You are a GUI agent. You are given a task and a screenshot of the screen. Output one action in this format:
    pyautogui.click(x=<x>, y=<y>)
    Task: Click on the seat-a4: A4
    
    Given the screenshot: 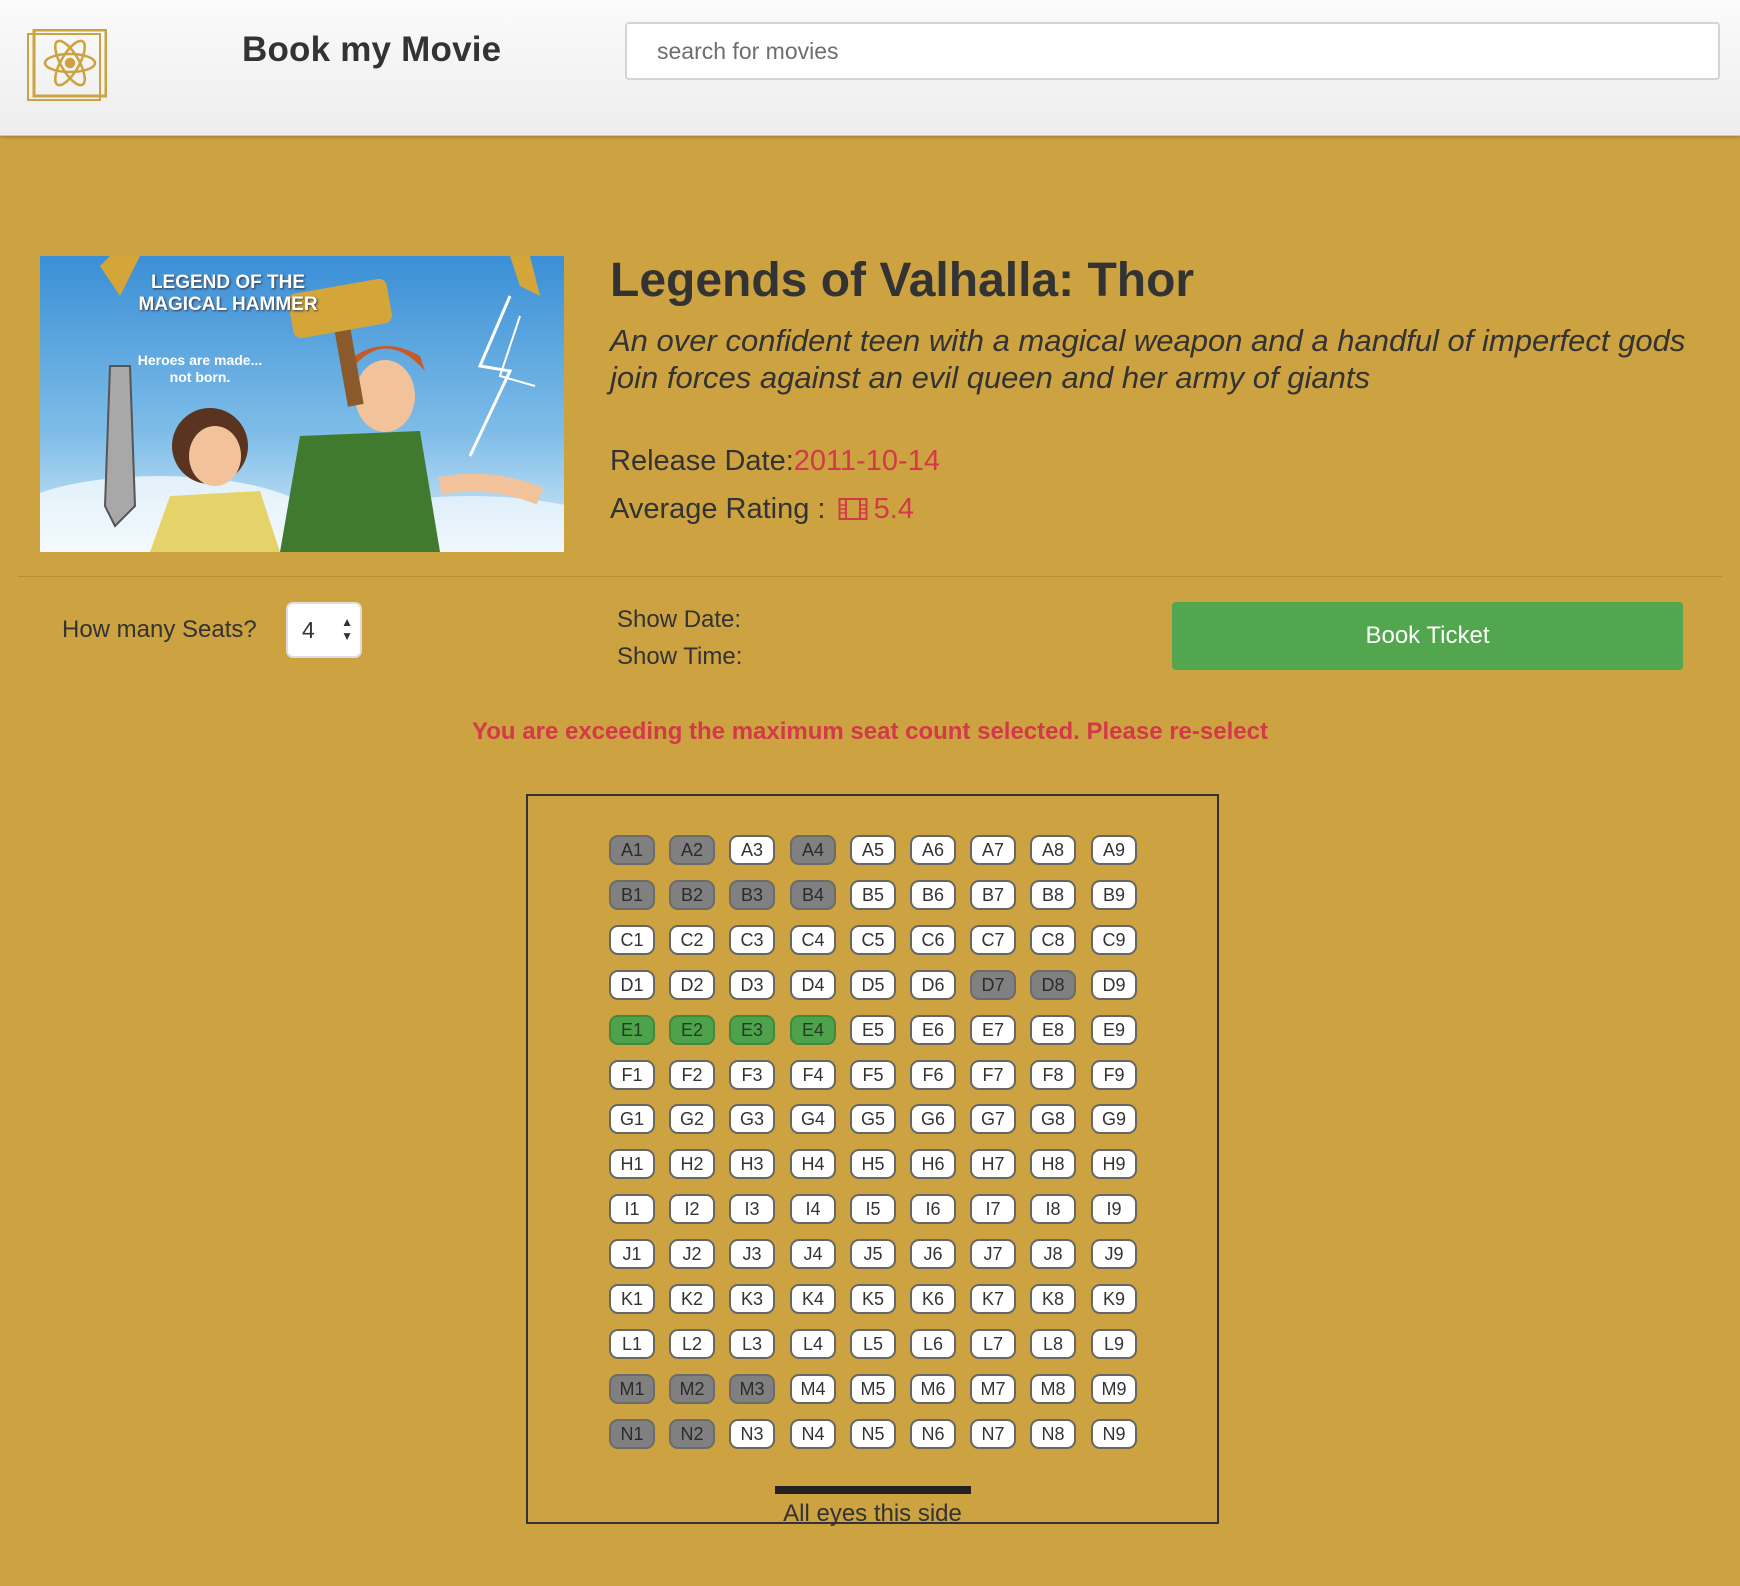 What is the action you would take?
    pyautogui.click(x=813, y=850)
    